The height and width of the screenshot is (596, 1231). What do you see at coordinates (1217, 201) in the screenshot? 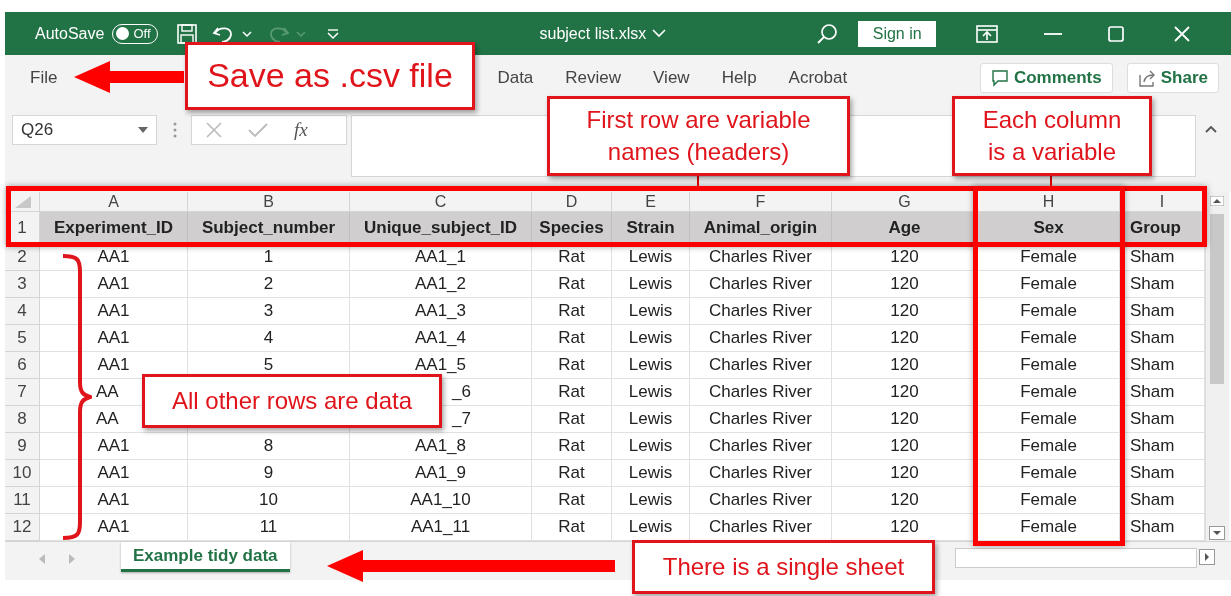
I see `scroll-up-icon` at bounding box center [1217, 201].